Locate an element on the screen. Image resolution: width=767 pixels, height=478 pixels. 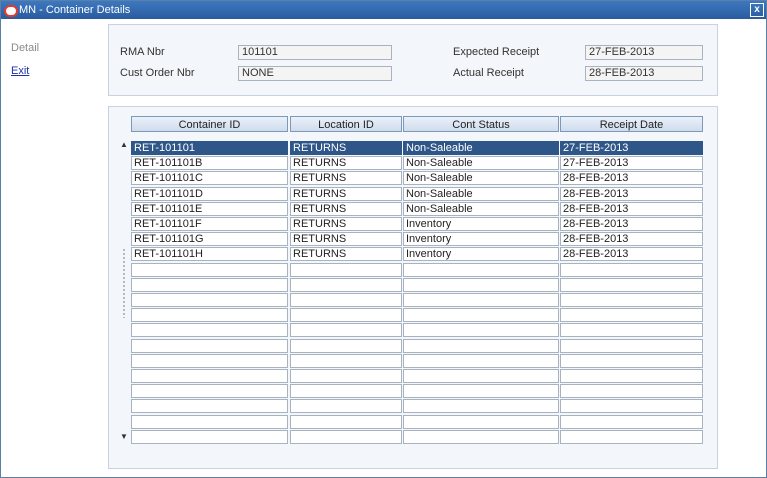
table-cell: RET-101101F is located at coordinates (209, 224).